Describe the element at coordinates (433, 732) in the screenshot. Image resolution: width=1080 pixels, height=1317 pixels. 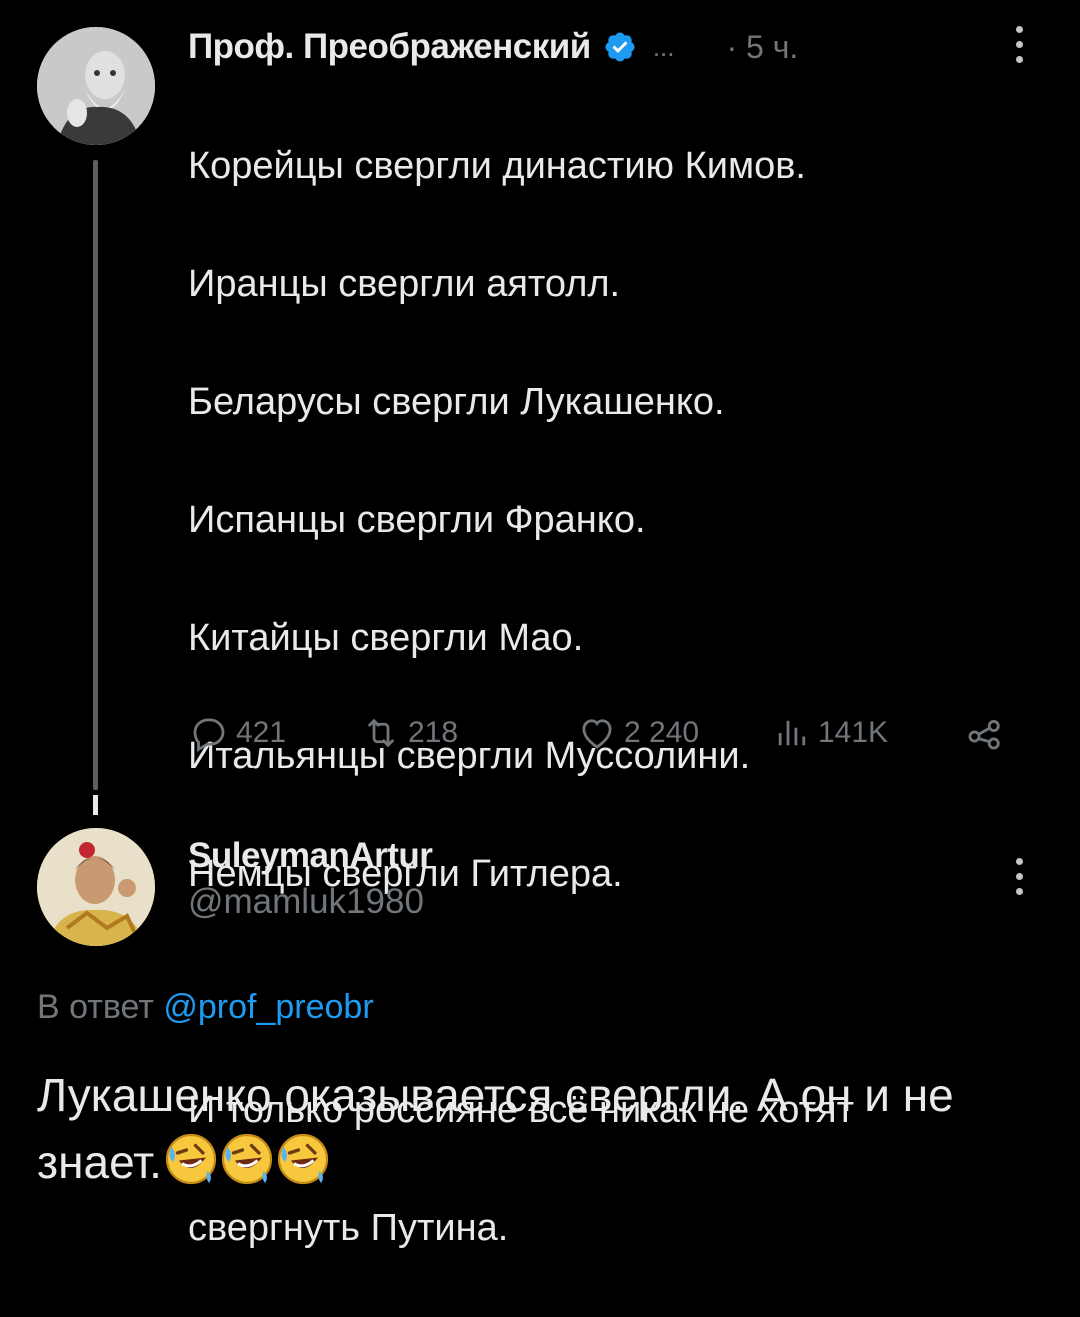
I see `retweet-count: 218` at that location.